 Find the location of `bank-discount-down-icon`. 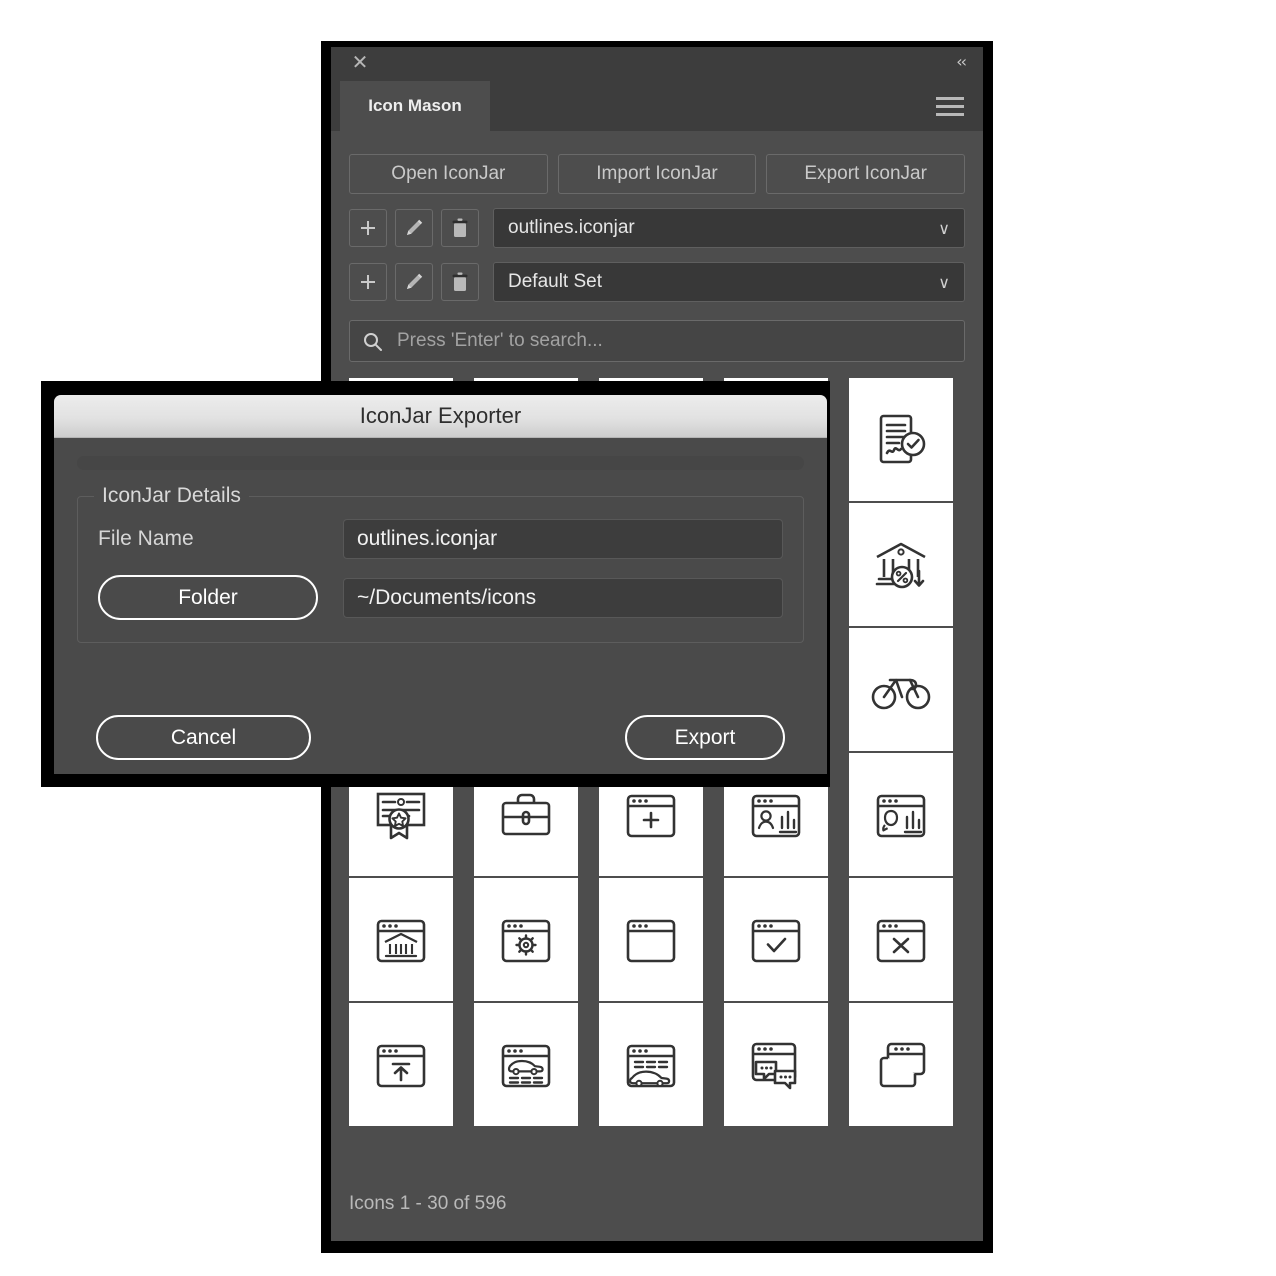

bank-discount-down-icon is located at coordinates (900, 565).